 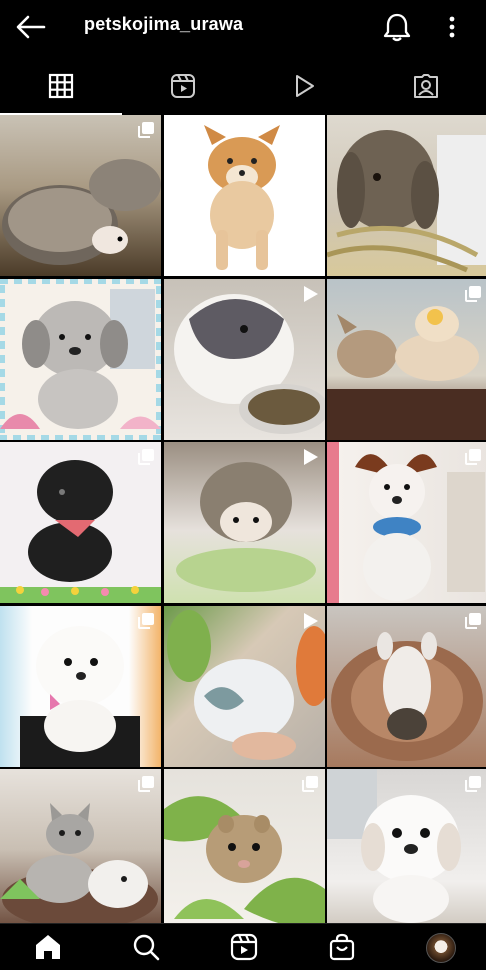 I want to click on grid-icon, so click(x=61, y=86).